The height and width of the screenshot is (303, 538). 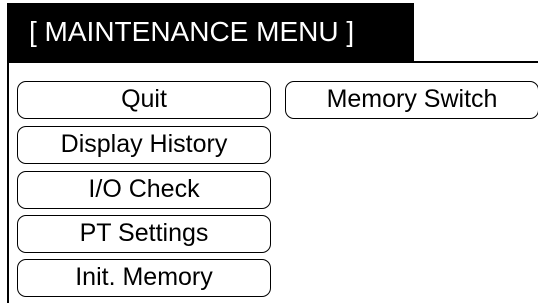 What do you see at coordinates (144, 190) in the screenshot?
I see `io-check-button: I/O Check` at bounding box center [144, 190].